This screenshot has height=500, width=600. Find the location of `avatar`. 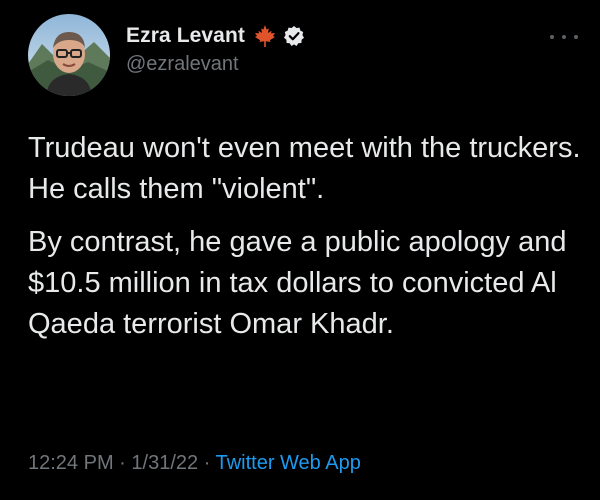

avatar is located at coordinates (69, 55).